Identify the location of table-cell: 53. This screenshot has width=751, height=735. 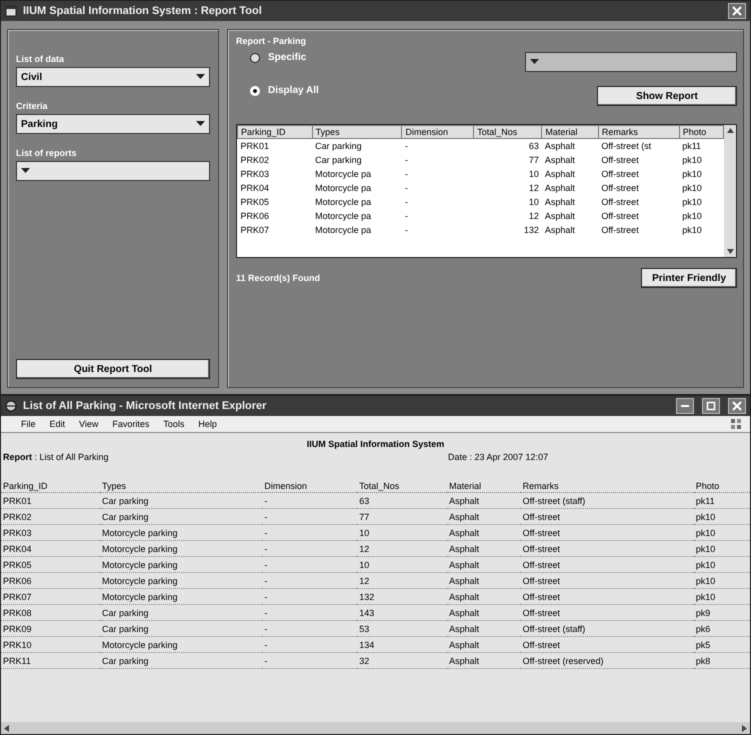
(402, 628).